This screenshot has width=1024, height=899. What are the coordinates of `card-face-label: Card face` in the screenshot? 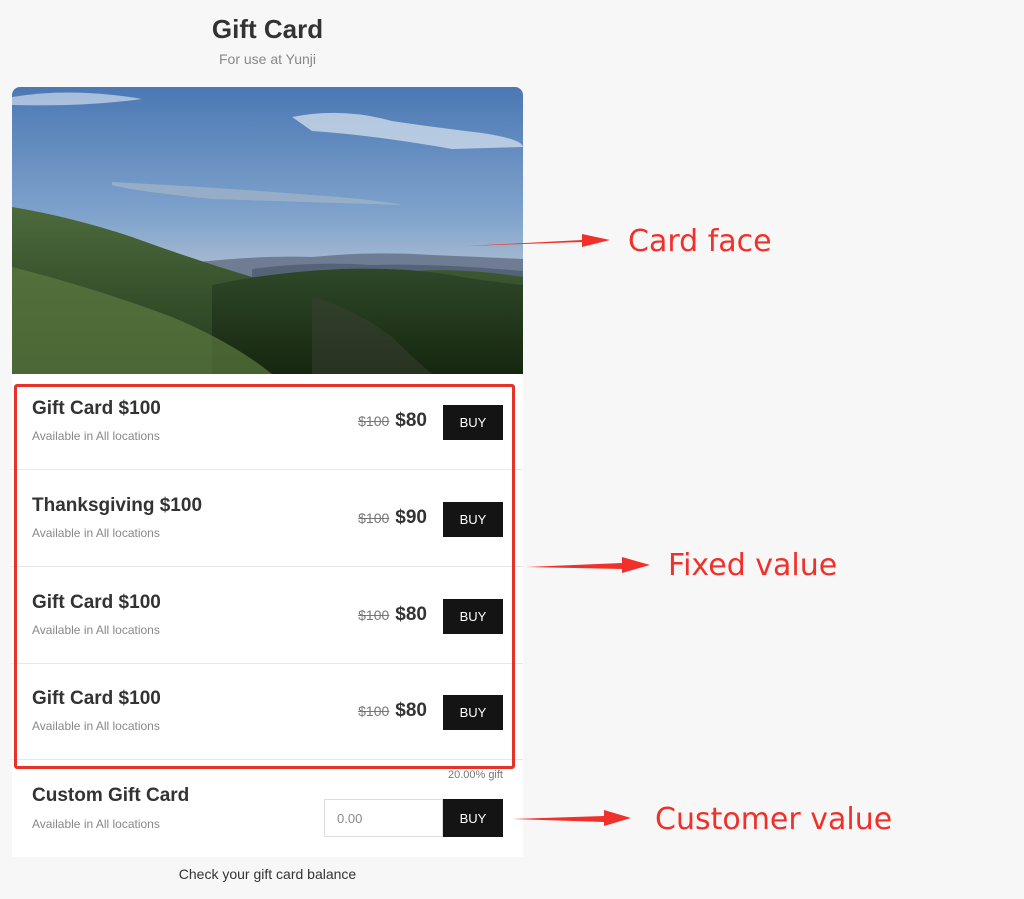 It's located at (700, 241).